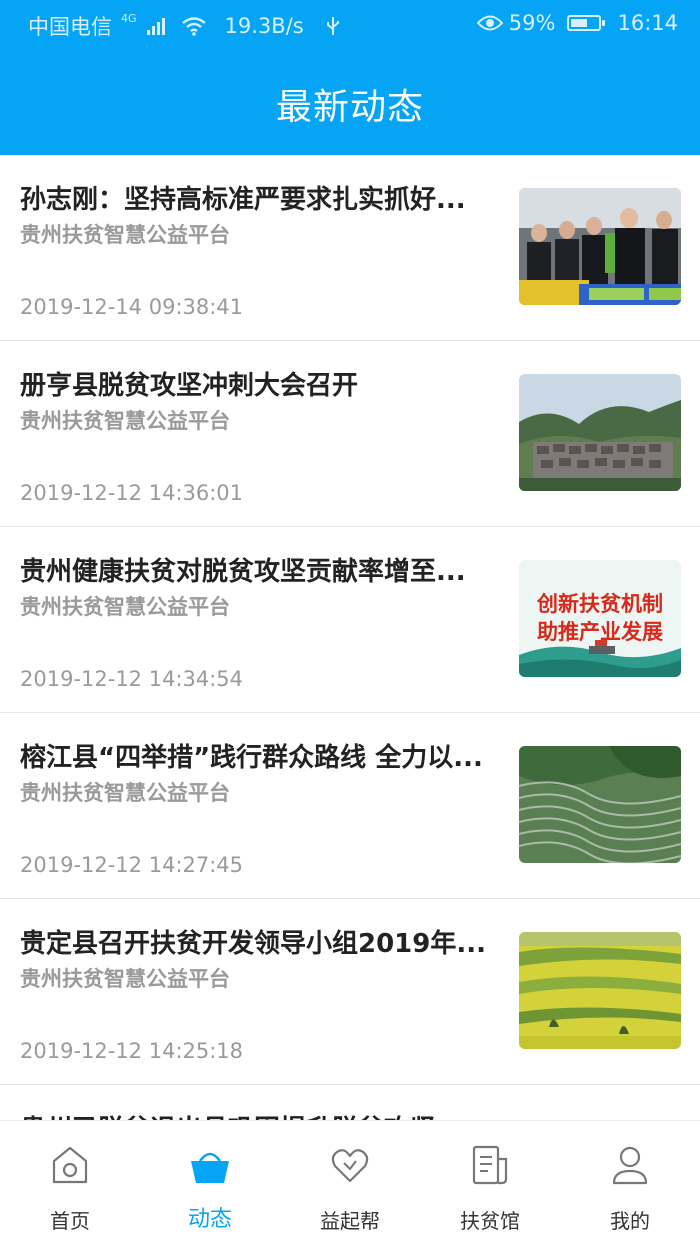 The image size is (700, 1245). What do you see at coordinates (490, 1221) in the screenshot?
I see `tab-label: 扶贫馆` at bounding box center [490, 1221].